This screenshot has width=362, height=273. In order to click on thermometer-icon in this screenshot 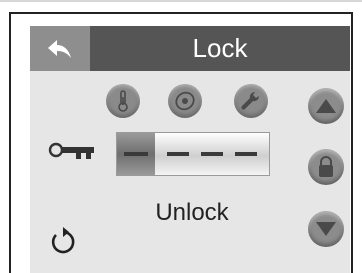, I will do `click(123, 101)`.